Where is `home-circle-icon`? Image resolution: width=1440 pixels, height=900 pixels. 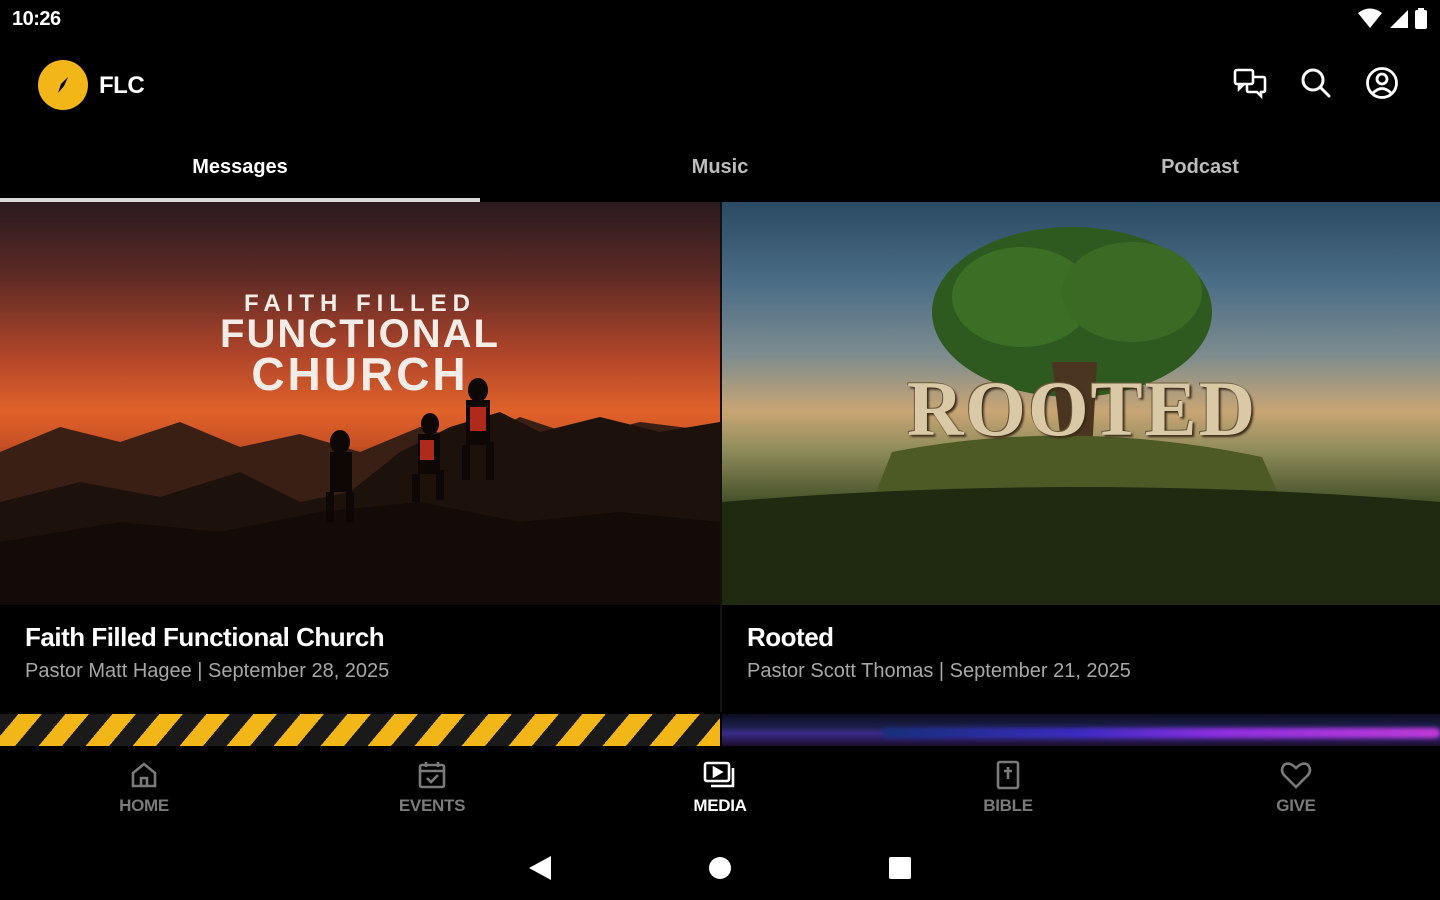 home-circle-icon is located at coordinates (720, 868).